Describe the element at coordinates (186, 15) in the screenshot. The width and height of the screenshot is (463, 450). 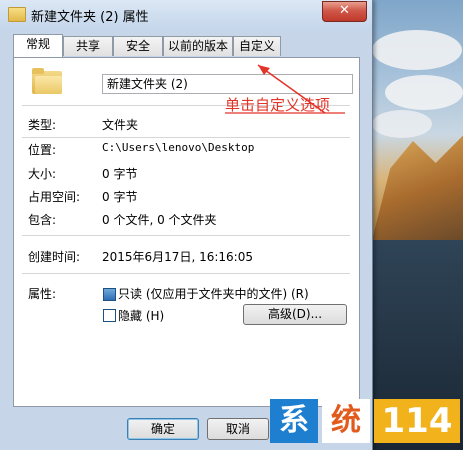
I see `title-bar: 新建文件夹 (2) 属性 ✕` at that location.